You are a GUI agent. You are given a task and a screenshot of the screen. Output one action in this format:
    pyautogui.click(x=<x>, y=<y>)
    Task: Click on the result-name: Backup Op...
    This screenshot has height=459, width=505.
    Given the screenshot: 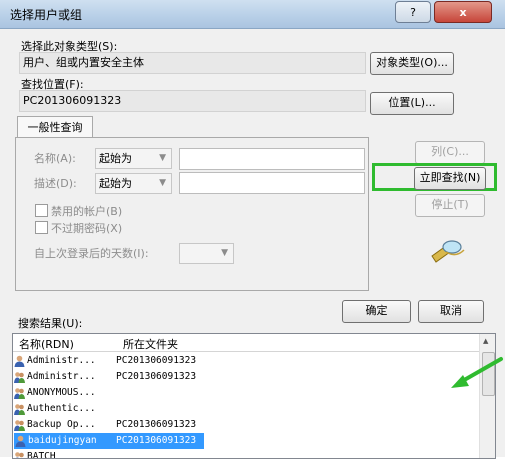 What is the action you would take?
    pyautogui.click(x=61, y=424)
    